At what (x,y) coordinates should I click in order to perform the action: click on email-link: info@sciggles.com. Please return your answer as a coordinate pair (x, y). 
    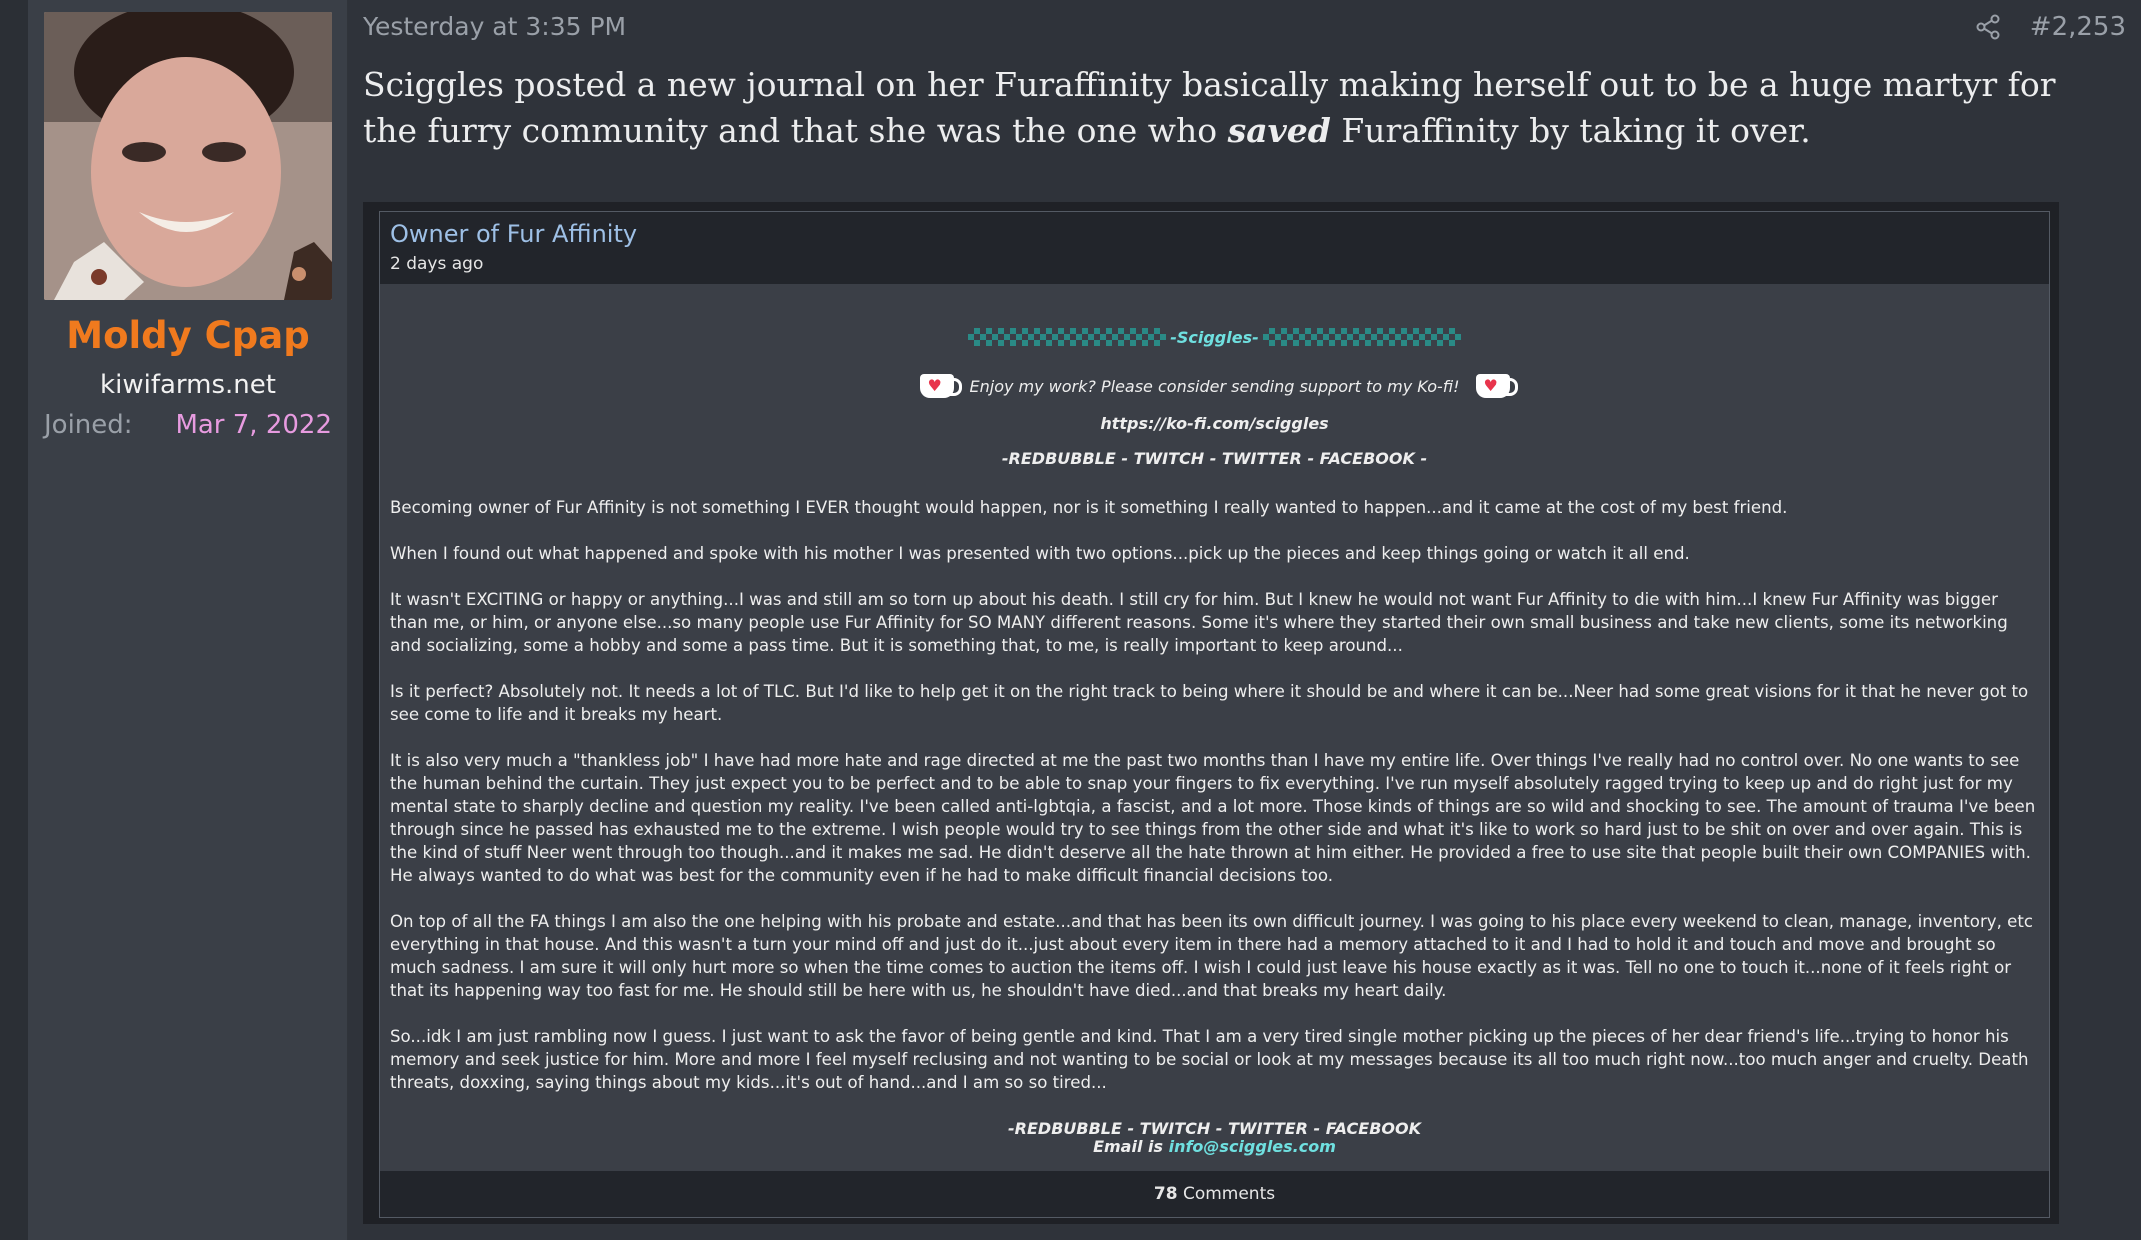
    Looking at the image, I should click on (1252, 1146).